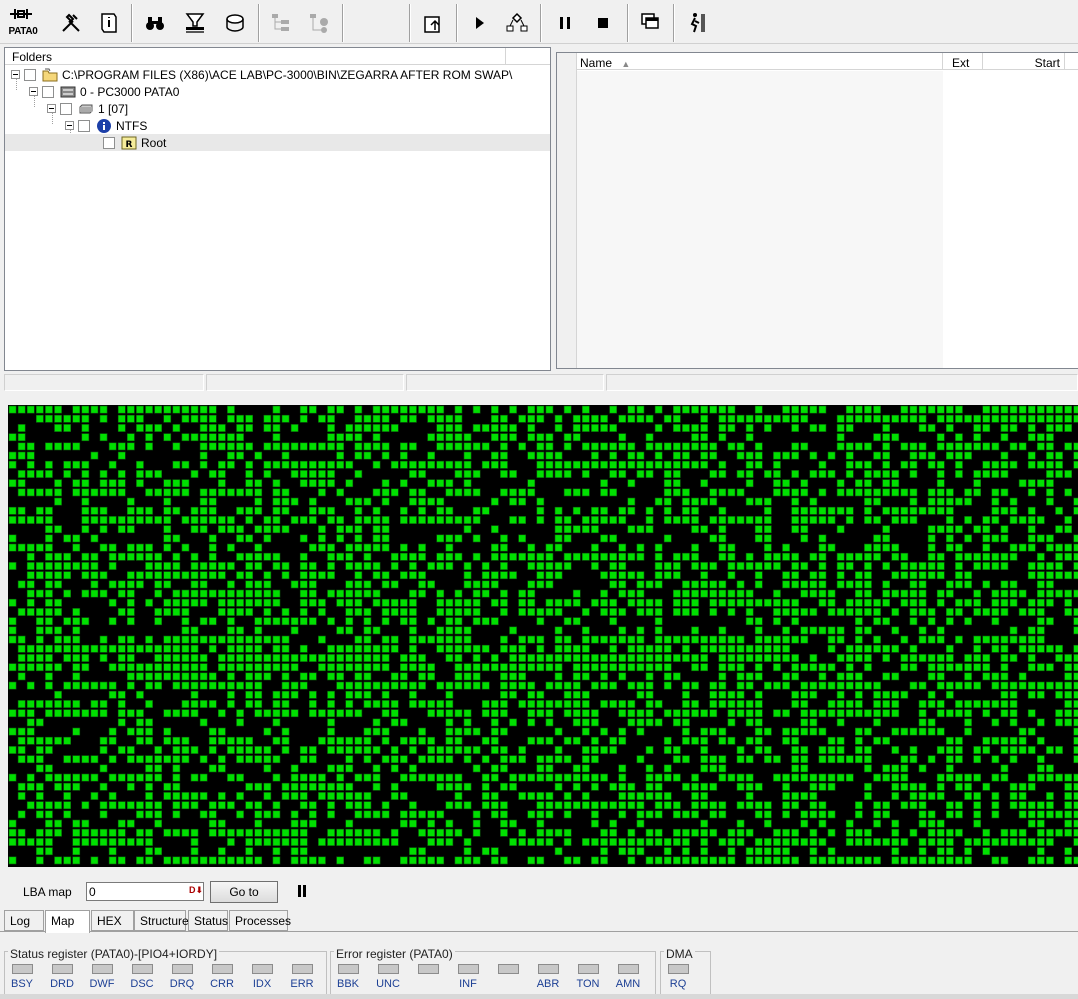 The width and height of the screenshot is (1078, 999). I want to click on stop-button, so click(603, 23).